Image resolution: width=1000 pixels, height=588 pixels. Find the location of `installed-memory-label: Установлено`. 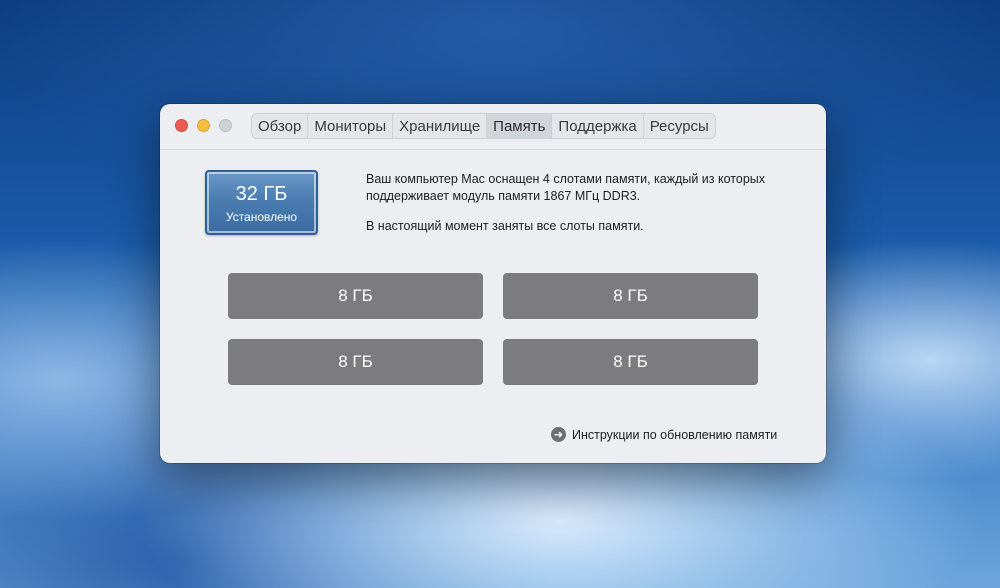

installed-memory-label: Установлено is located at coordinates (261, 217).